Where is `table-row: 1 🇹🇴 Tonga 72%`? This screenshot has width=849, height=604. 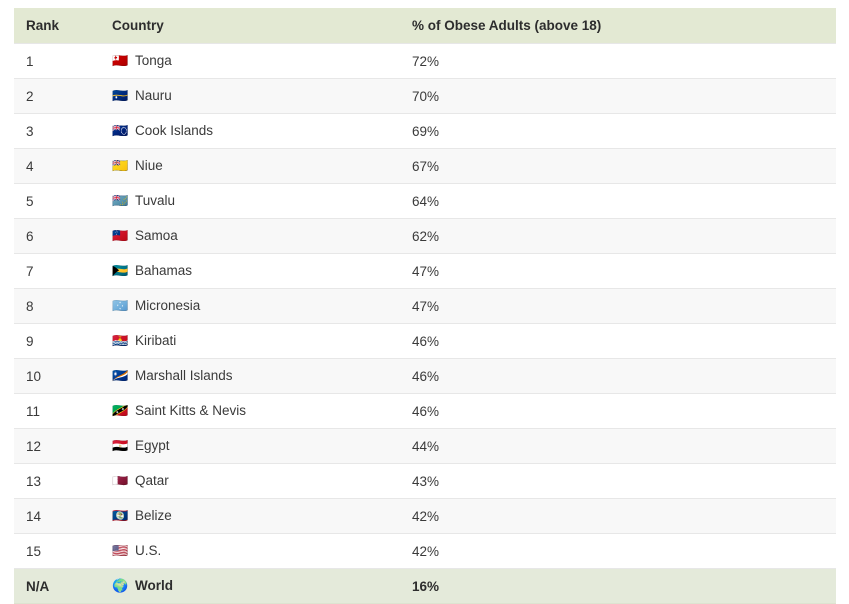 table-row: 1 🇹🇴 Tonga 72% is located at coordinates (425, 61).